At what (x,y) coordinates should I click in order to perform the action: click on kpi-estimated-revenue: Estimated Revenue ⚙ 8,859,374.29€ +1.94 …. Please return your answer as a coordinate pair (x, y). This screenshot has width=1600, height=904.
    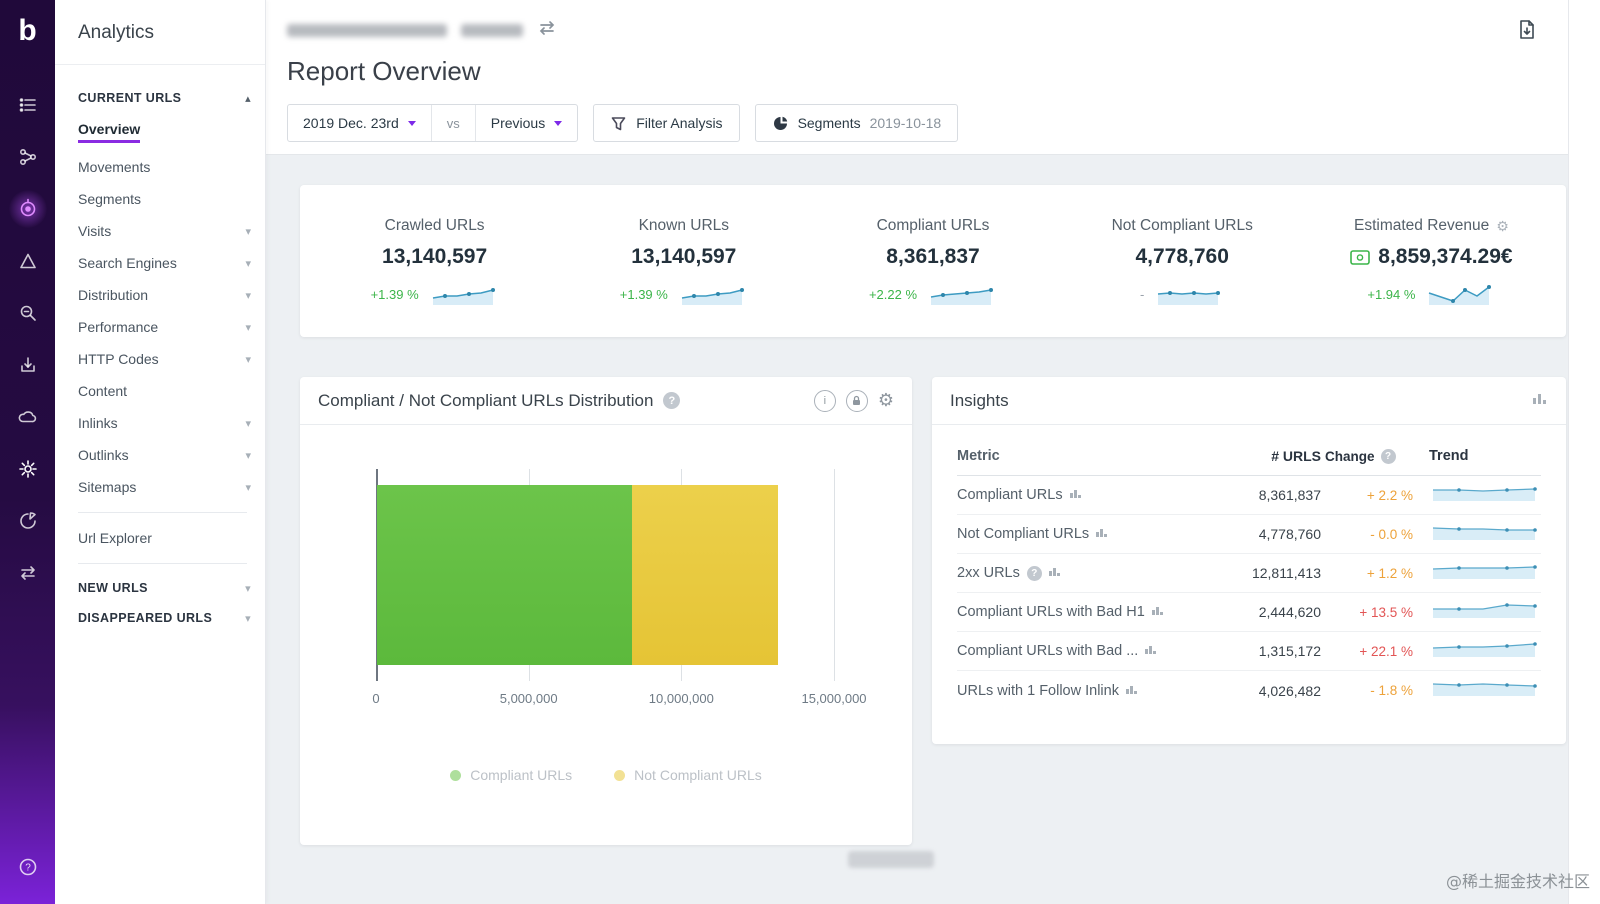
    Looking at the image, I should click on (1431, 262).